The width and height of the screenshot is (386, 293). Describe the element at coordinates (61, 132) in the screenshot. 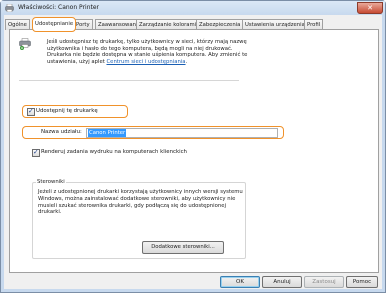

I see `share-name-label: Nazwa udziału:` at that location.